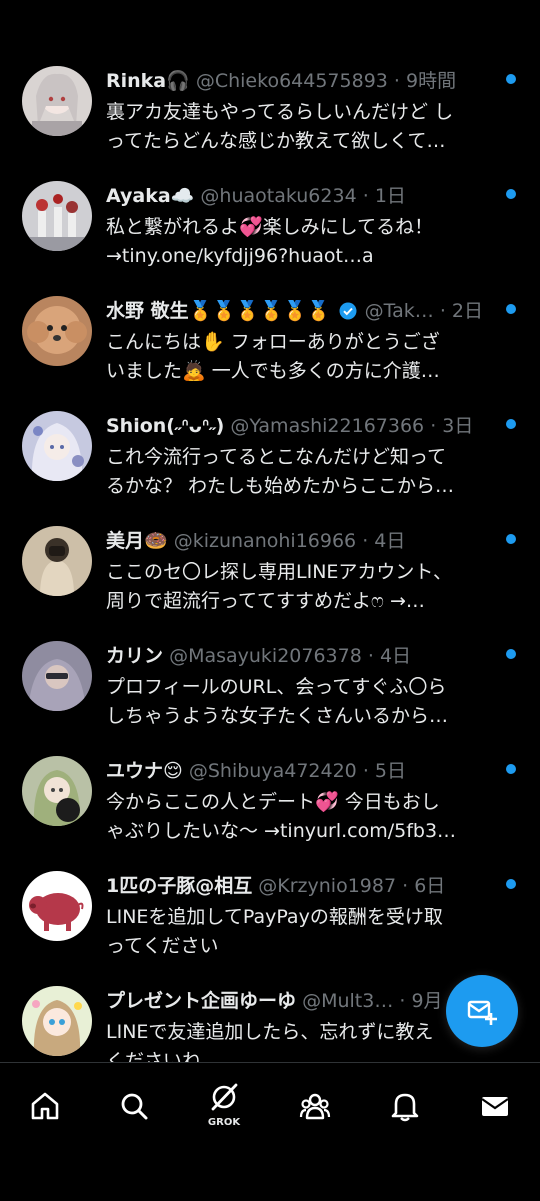  What do you see at coordinates (273, 342) in the screenshot?
I see `message-line: こんにちは✋ フォローありがとうござ` at bounding box center [273, 342].